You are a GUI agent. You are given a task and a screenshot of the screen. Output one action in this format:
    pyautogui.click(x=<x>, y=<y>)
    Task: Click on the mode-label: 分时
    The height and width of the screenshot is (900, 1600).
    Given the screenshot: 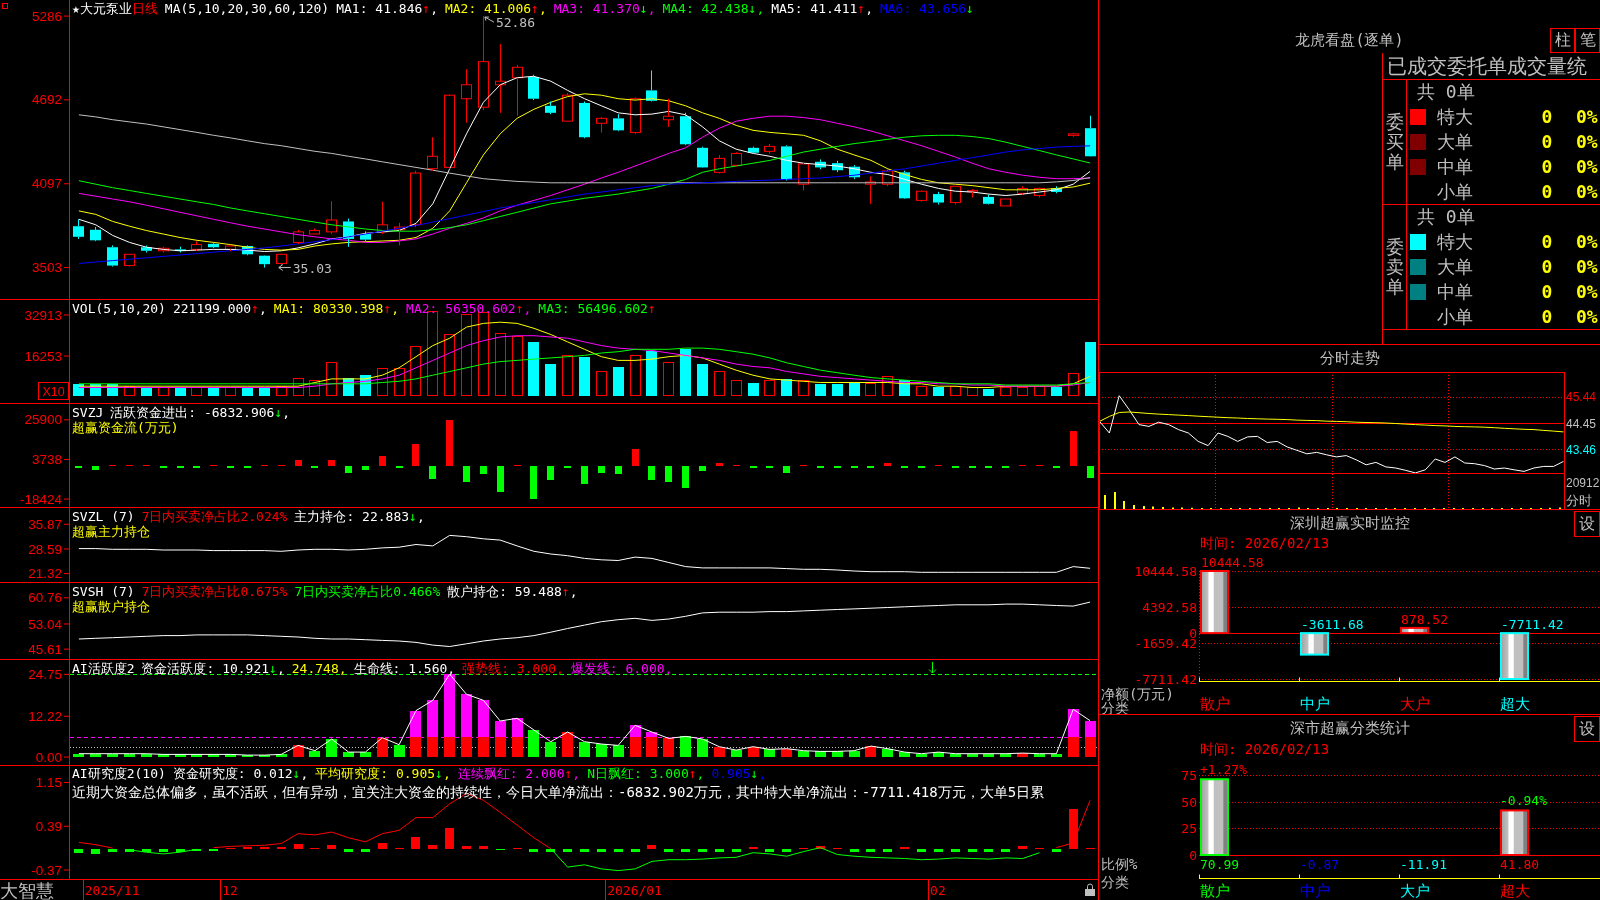 What is the action you would take?
    pyautogui.click(x=1579, y=500)
    